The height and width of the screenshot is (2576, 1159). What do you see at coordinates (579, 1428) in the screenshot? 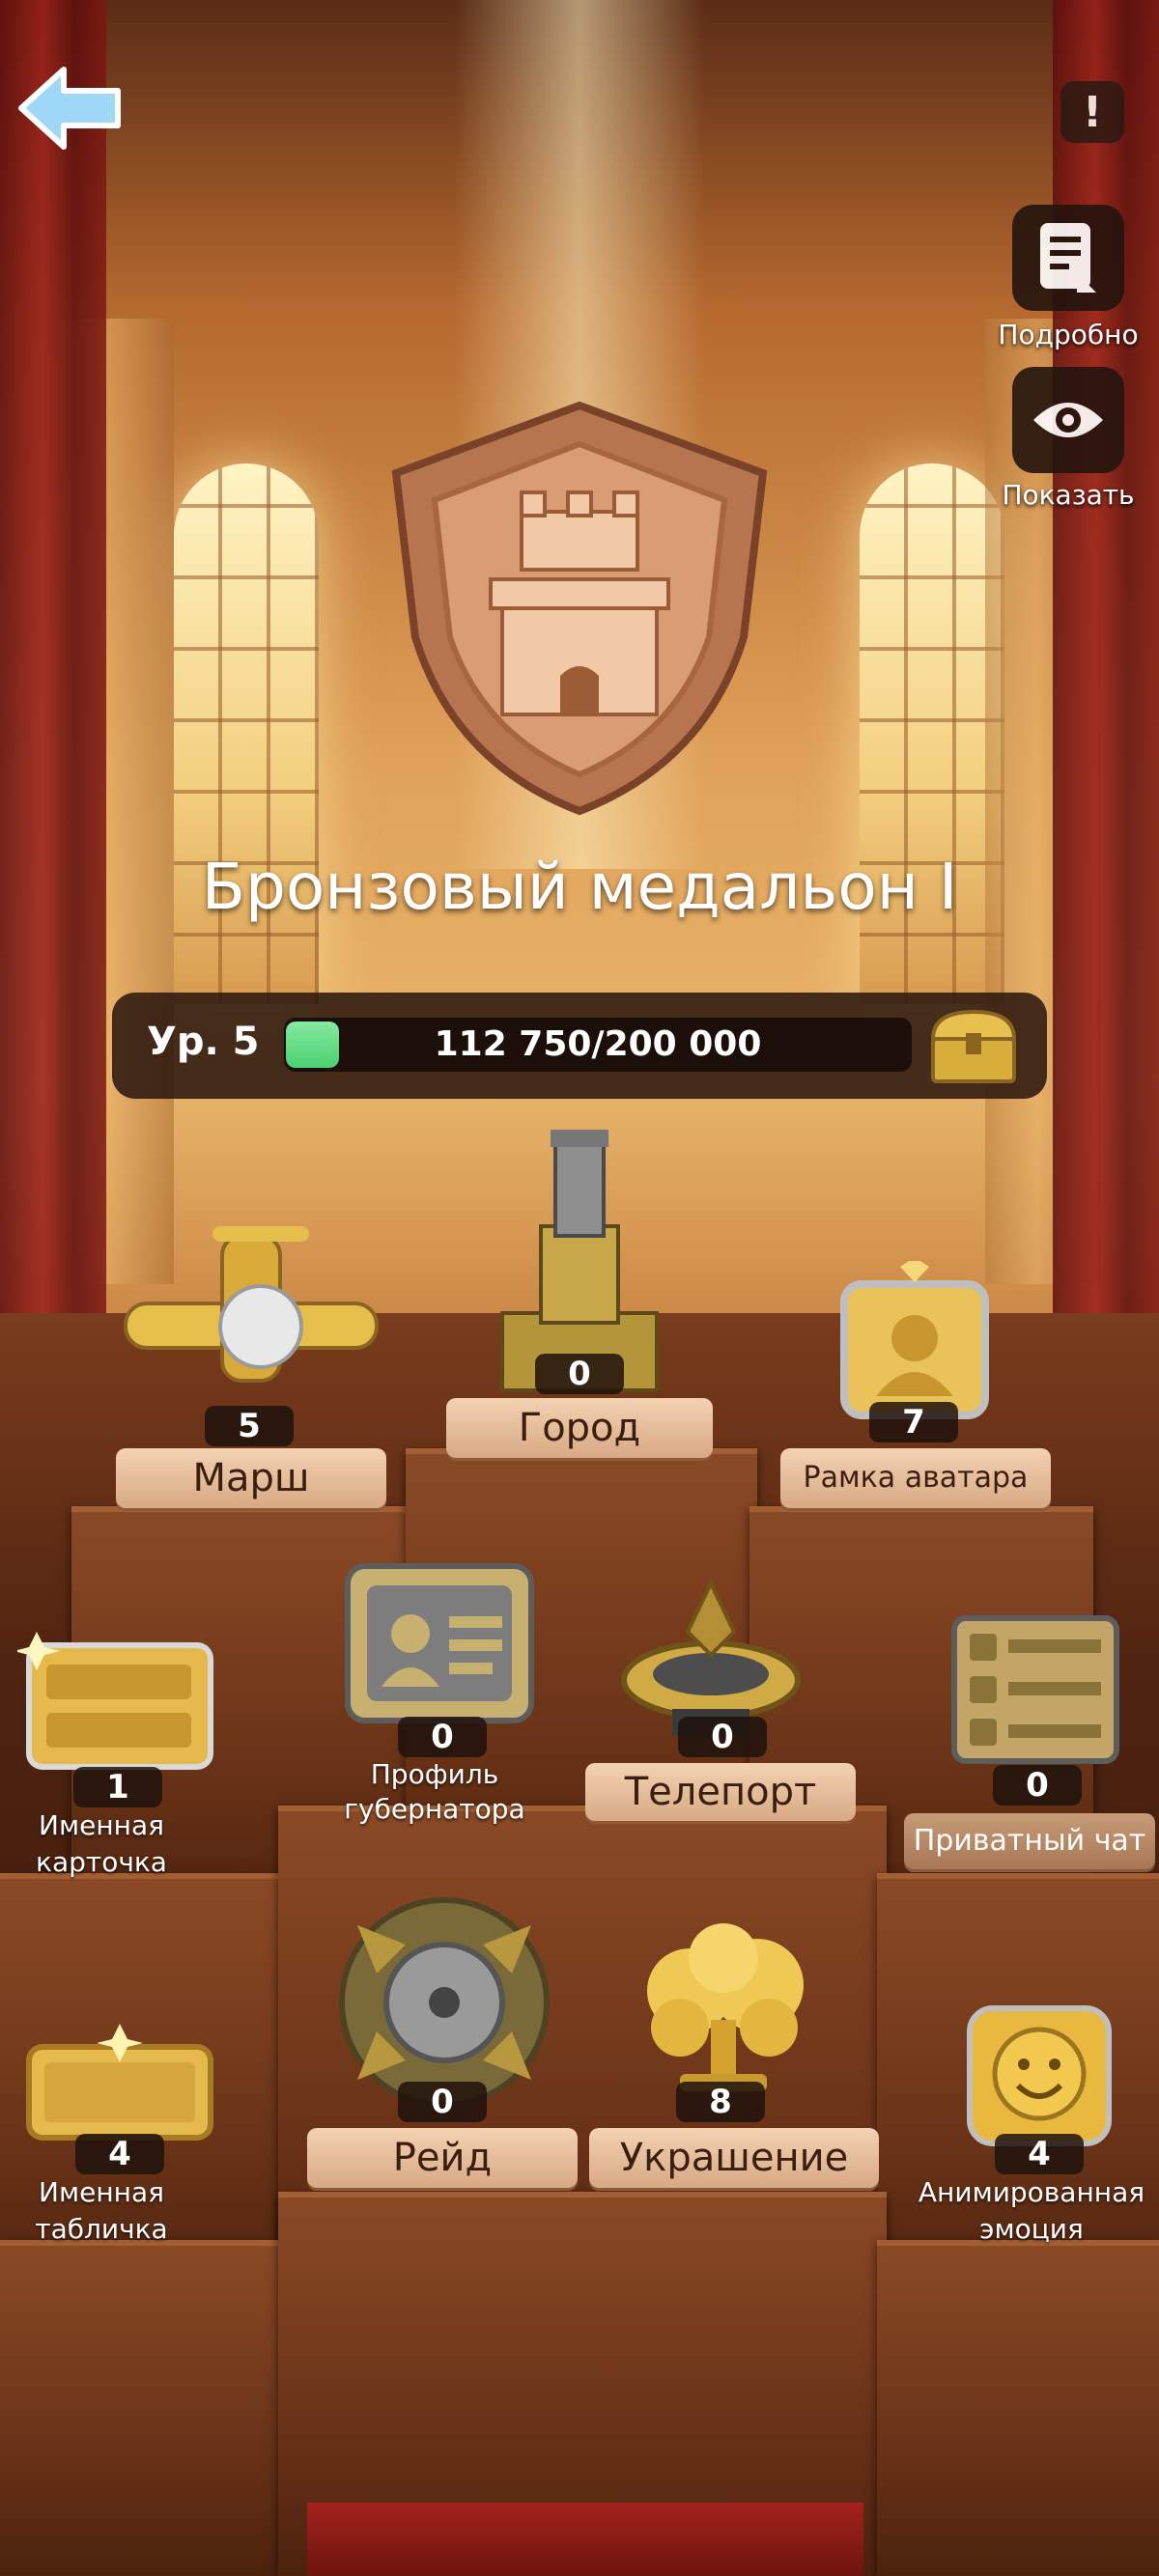
I see `item-city-label: Город` at bounding box center [579, 1428].